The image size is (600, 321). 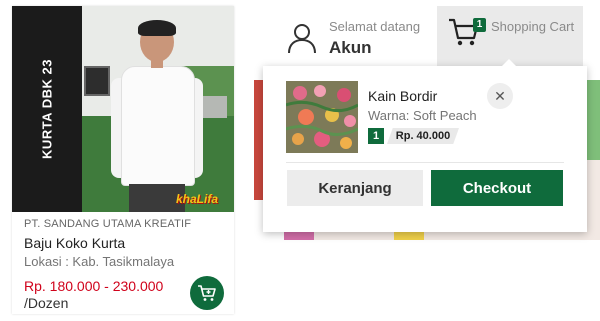 What do you see at coordinates (422, 115) in the screenshot?
I see `cart-item-variant: Warna: Soft Peach` at bounding box center [422, 115].